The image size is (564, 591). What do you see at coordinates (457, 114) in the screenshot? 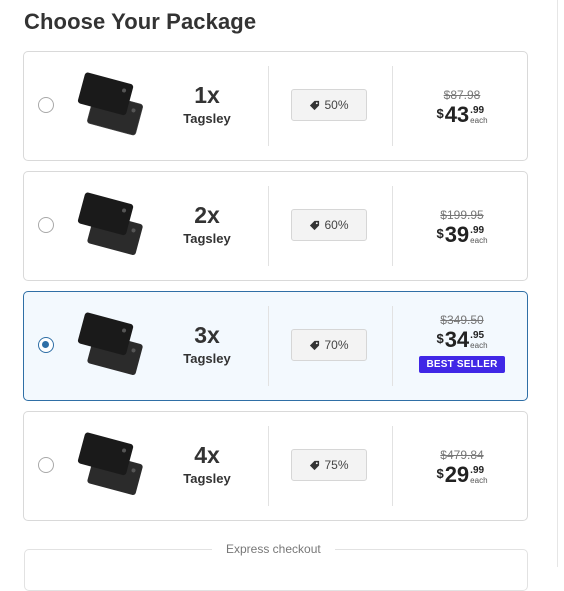
I see `price-whole: 43` at bounding box center [457, 114].